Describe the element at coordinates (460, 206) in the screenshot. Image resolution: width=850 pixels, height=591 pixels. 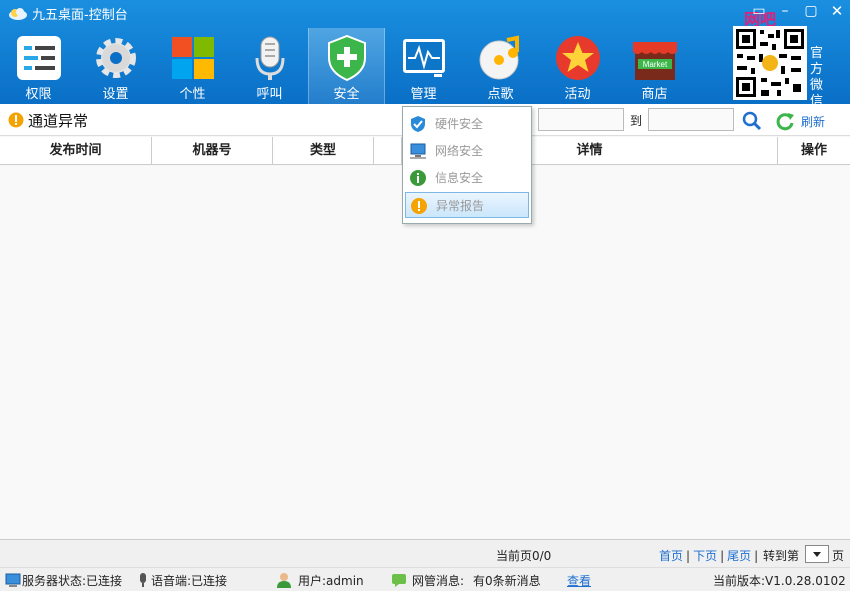
I see `menu-item-label: 异常报告` at that location.